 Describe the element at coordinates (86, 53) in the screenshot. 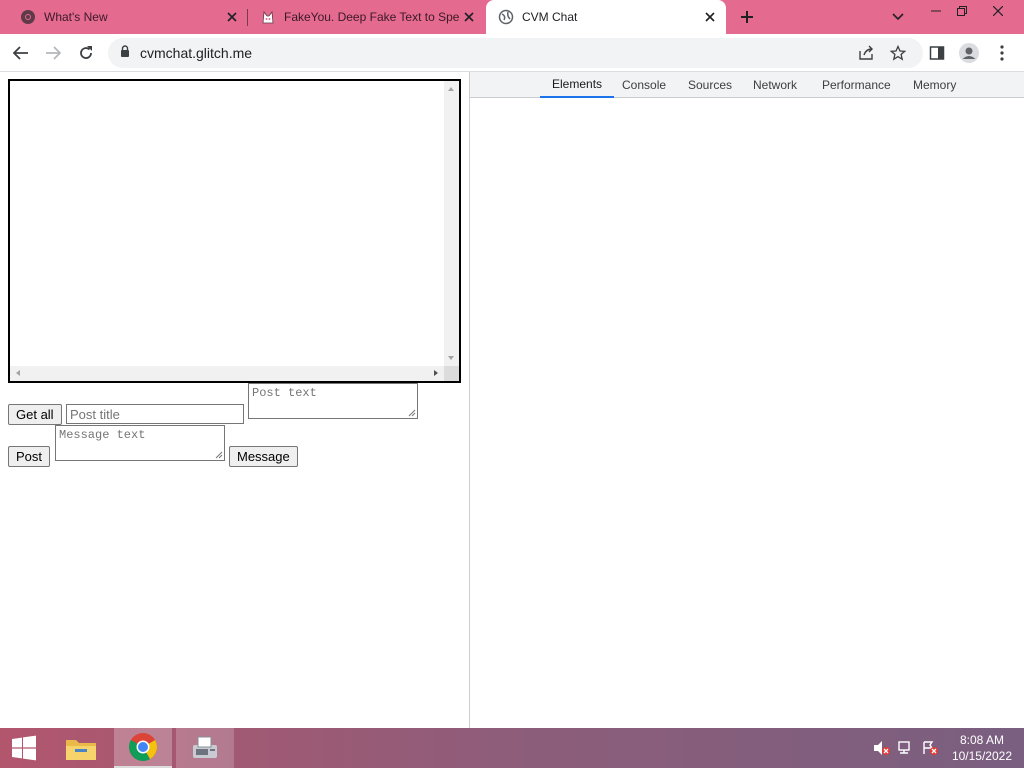

I see `reload-button` at that location.